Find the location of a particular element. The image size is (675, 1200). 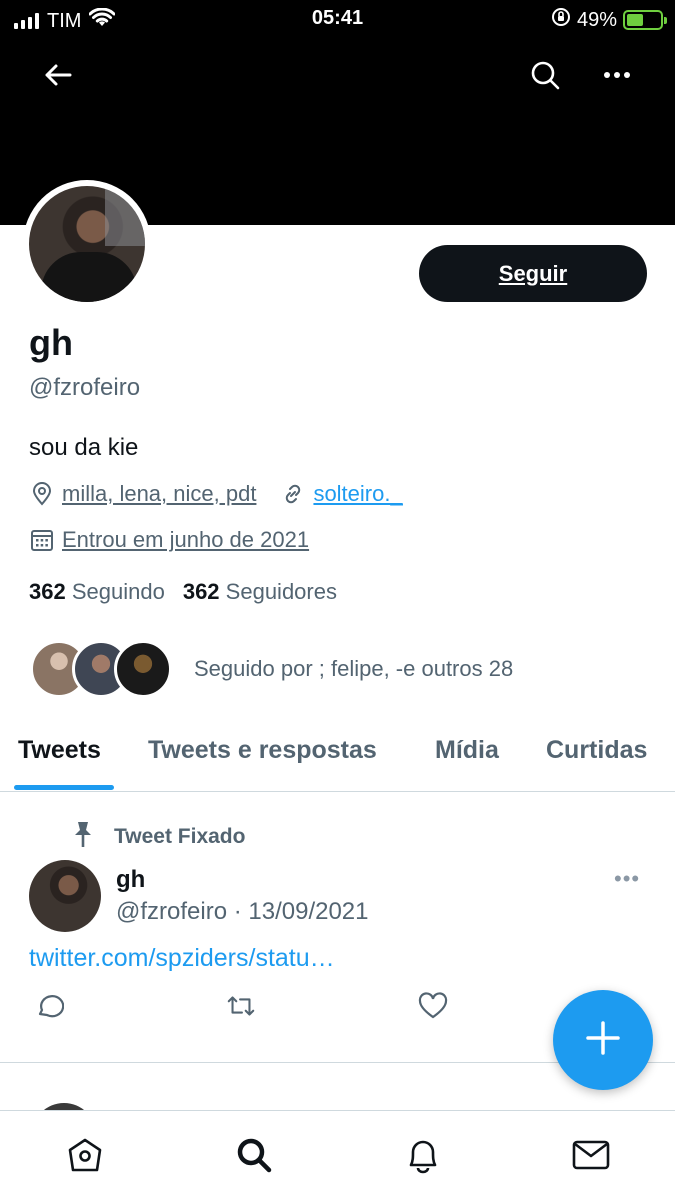

battery-percent: 49% is located at coordinates (596, 19).